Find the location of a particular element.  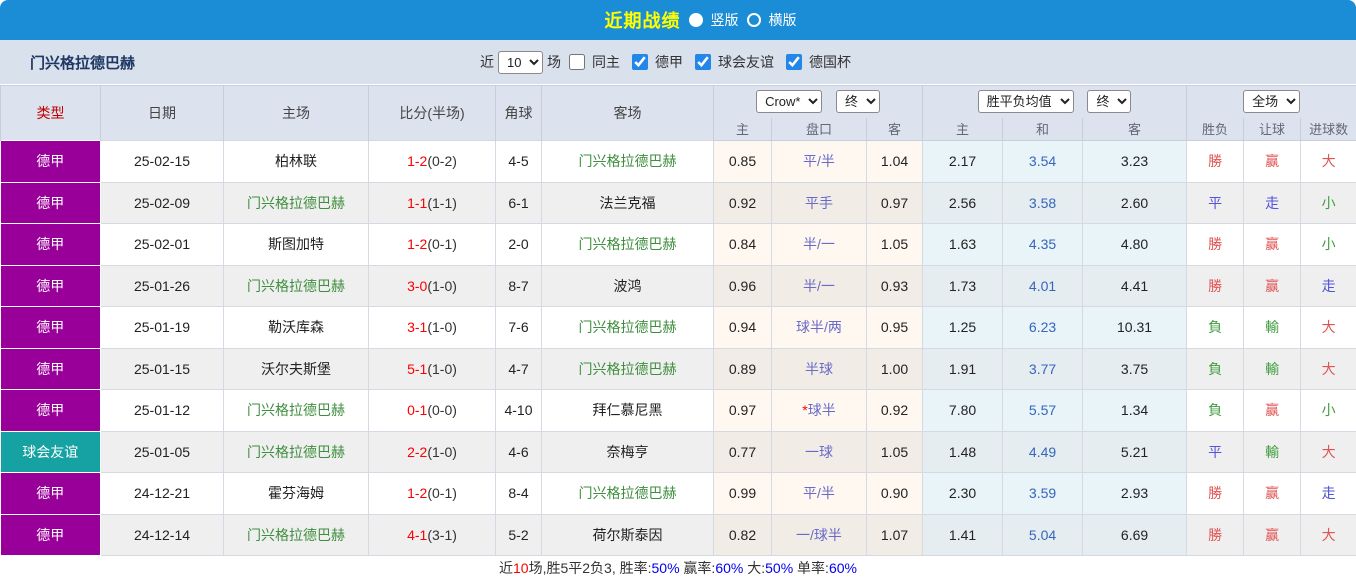

recent-count-select: 10 is located at coordinates (520, 62).